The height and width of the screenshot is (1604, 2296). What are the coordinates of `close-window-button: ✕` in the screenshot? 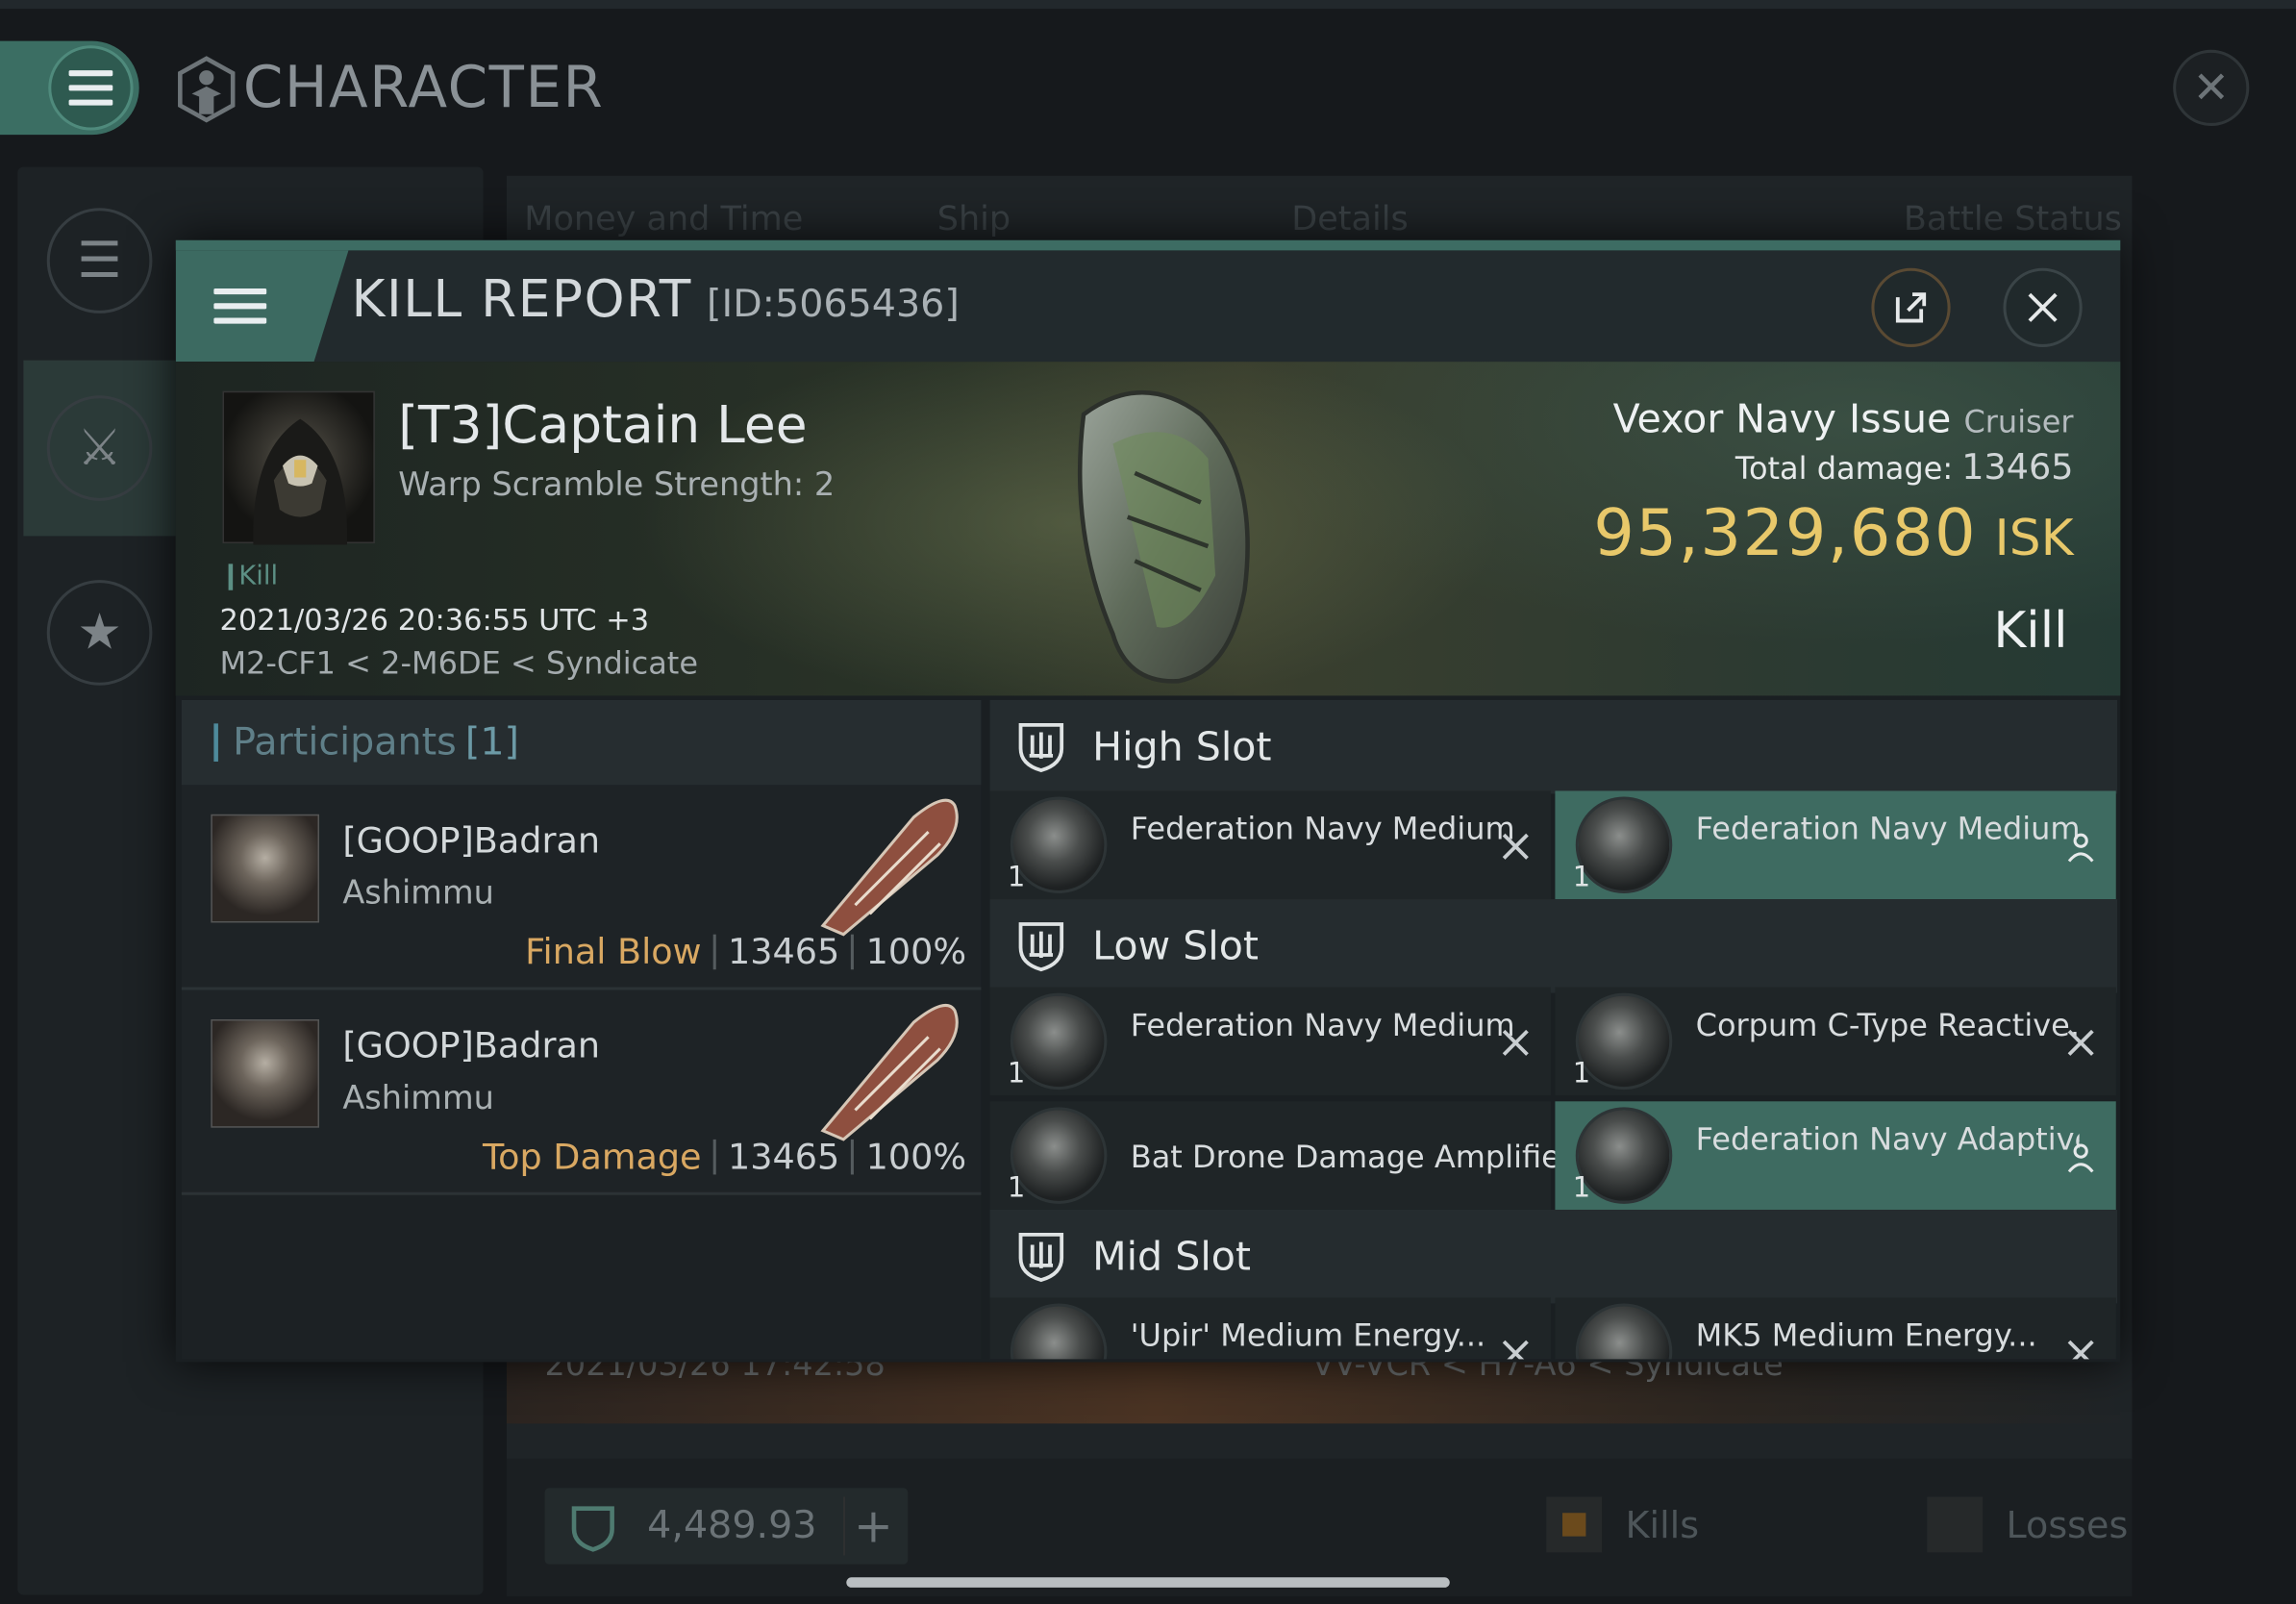 It's located at (2211, 87).